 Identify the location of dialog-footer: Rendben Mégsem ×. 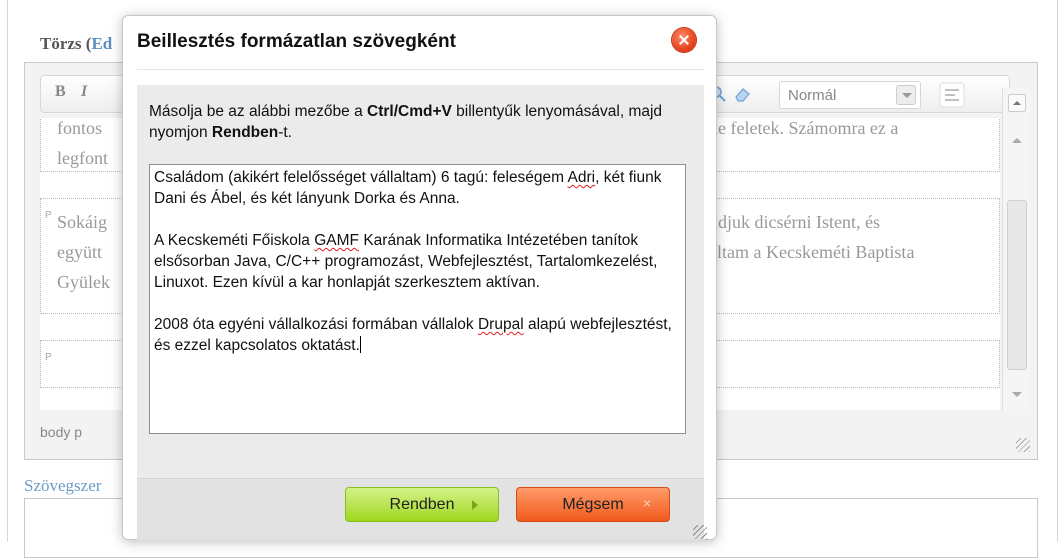
(420, 509).